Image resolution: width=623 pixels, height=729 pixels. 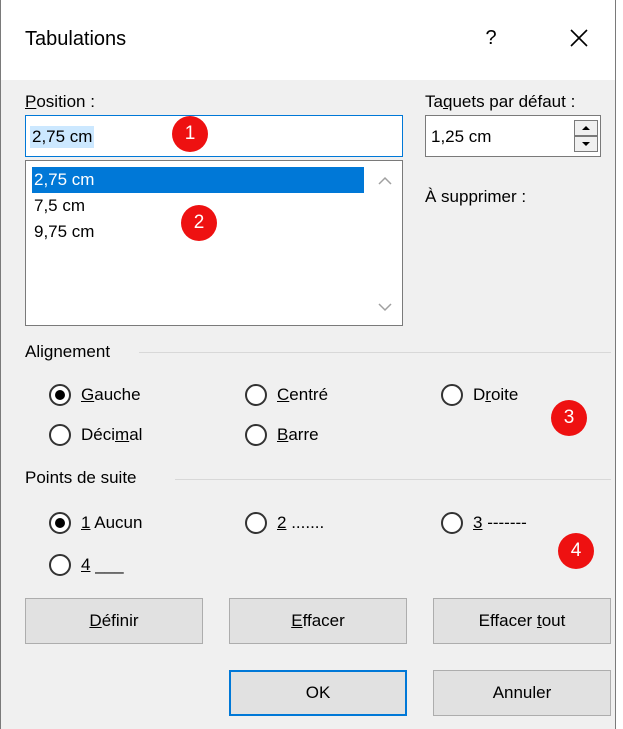 I want to click on caret-down-icon, so click(x=586, y=144).